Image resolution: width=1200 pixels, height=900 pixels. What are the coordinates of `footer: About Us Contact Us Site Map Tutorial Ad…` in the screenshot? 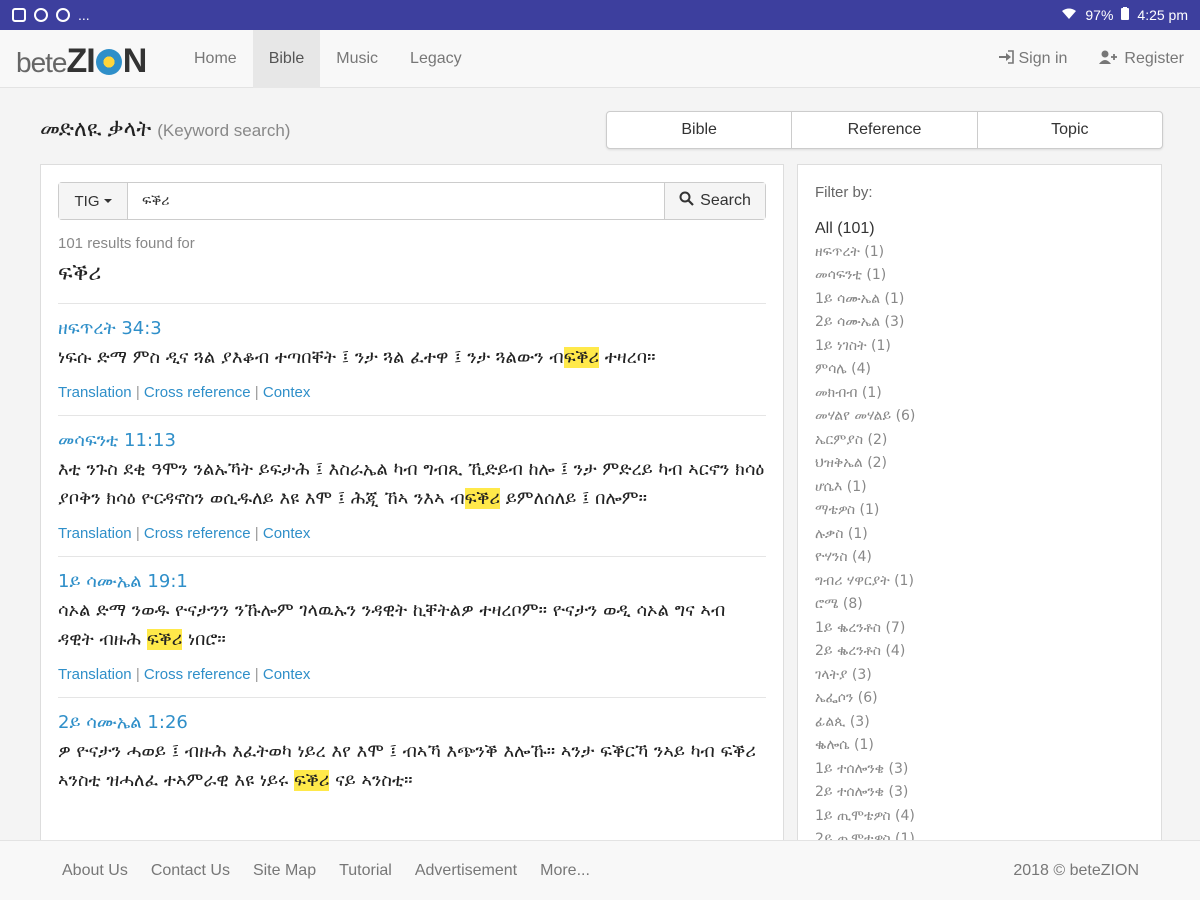 It's located at (600, 870).